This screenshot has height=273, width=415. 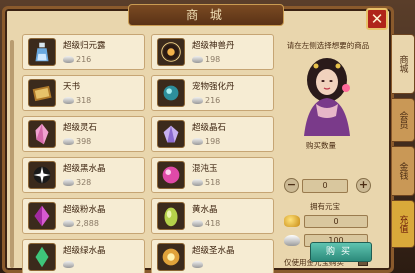 What do you see at coordinates (84, 251) in the screenshot?
I see `item-name: 超级绿水晶` at bounding box center [84, 251].